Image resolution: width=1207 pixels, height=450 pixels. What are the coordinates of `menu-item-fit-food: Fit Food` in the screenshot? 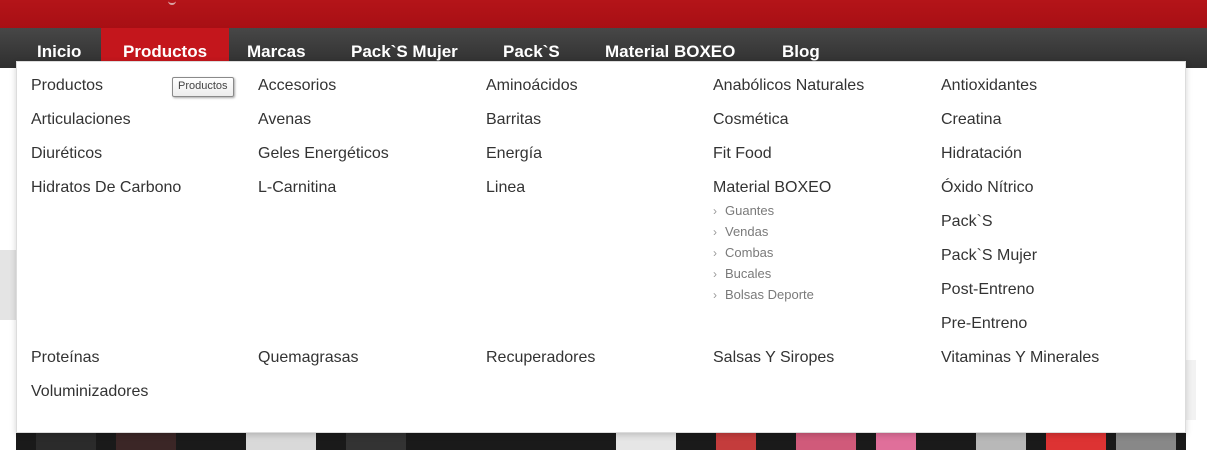 It's located at (742, 154).